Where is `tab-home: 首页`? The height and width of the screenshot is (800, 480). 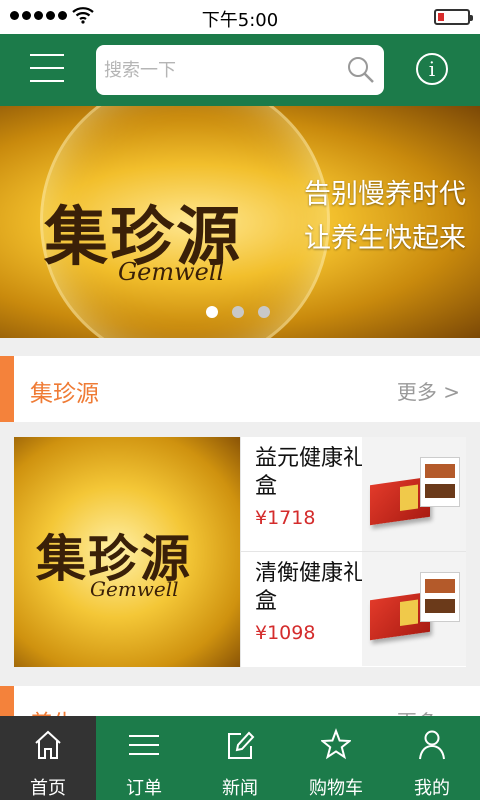
tab-home: 首页 is located at coordinates (48, 758).